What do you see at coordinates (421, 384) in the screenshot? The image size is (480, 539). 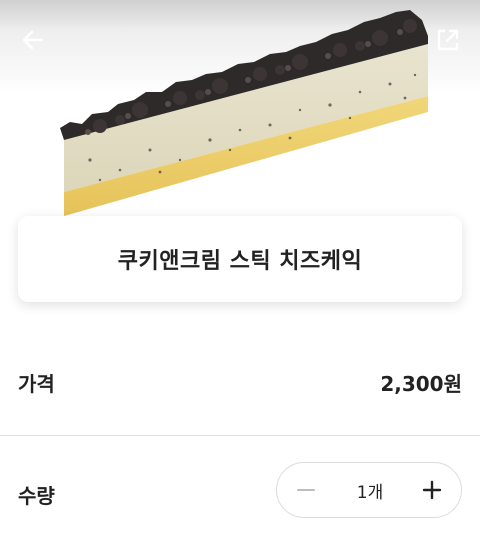 I see `price-value: 2,300원` at bounding box center [421, 384].